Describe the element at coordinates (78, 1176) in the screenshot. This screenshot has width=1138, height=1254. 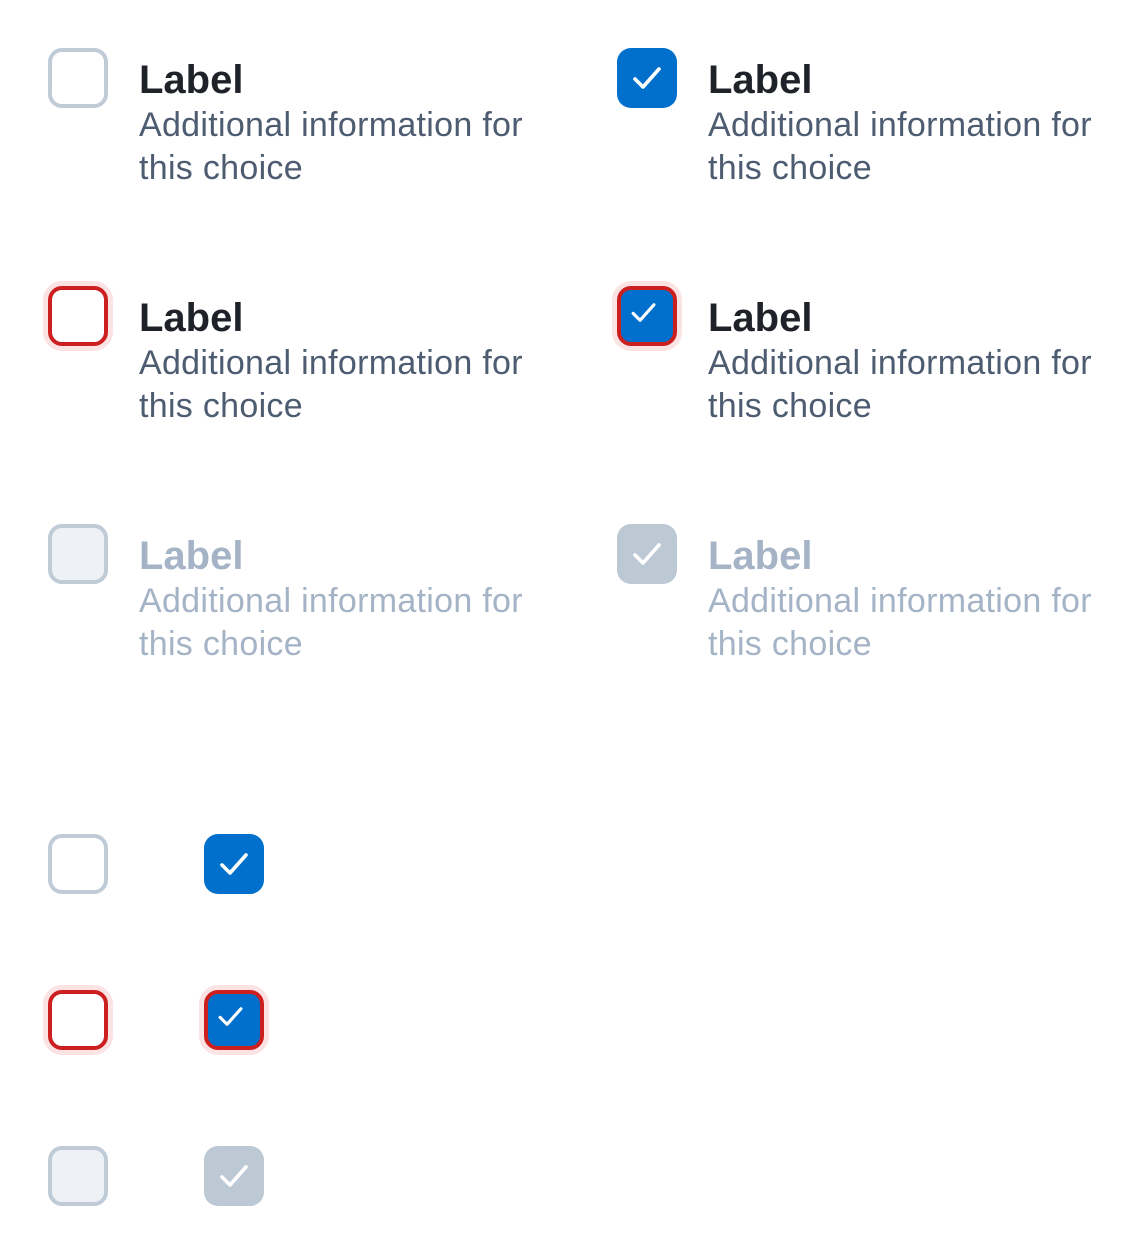
I see `checkbox-standalone-disabled-unchecked` at that location.